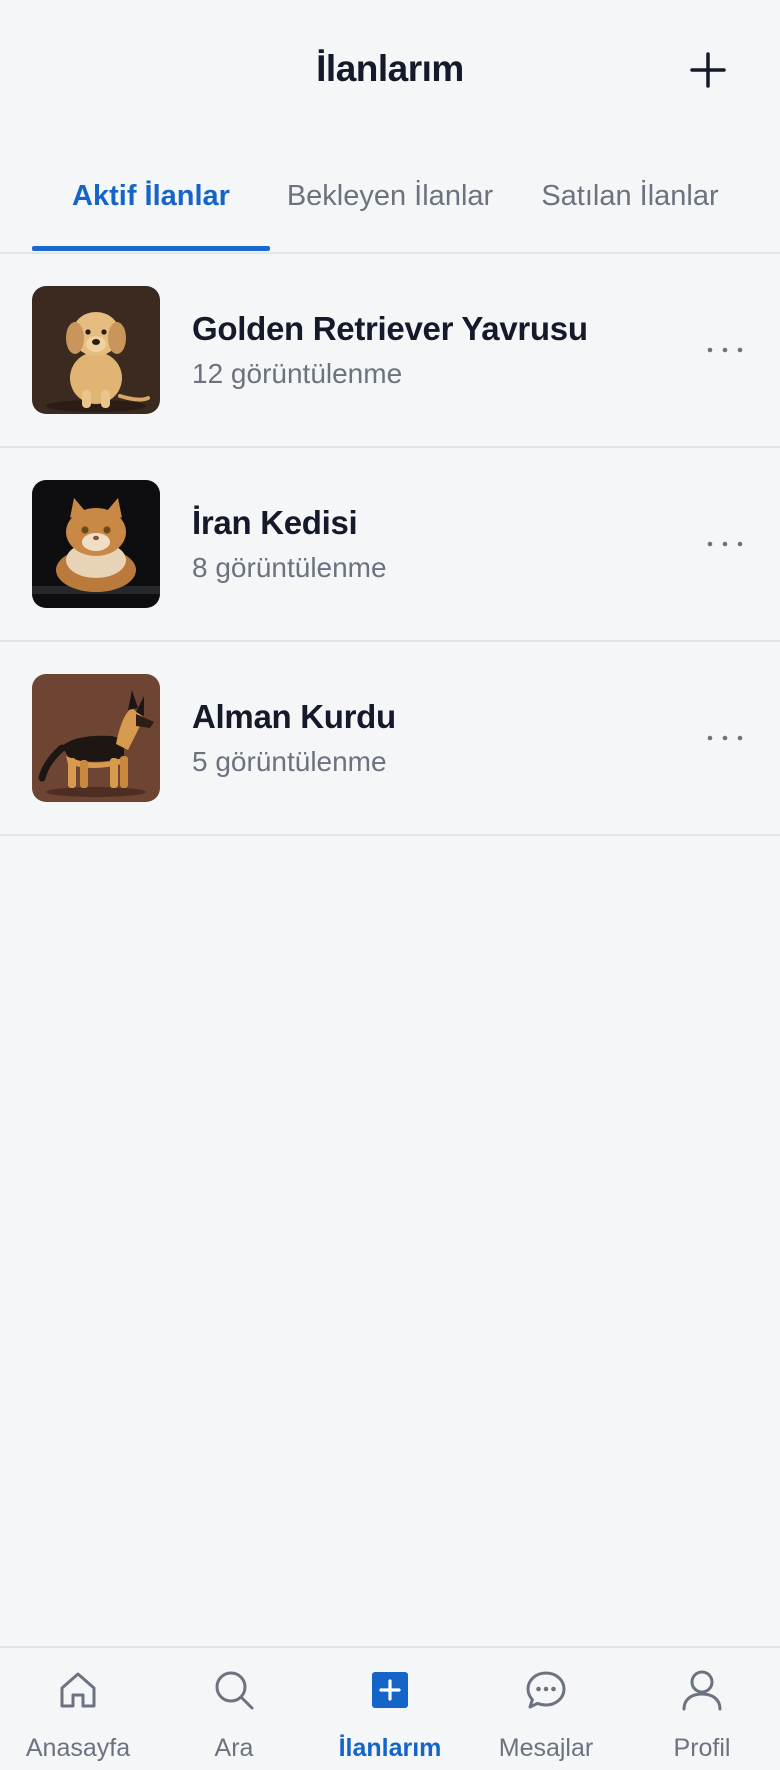 The image size is (780, 1770). I want to click on nav-my-listings: İlanlarım, so click(390, 1709).